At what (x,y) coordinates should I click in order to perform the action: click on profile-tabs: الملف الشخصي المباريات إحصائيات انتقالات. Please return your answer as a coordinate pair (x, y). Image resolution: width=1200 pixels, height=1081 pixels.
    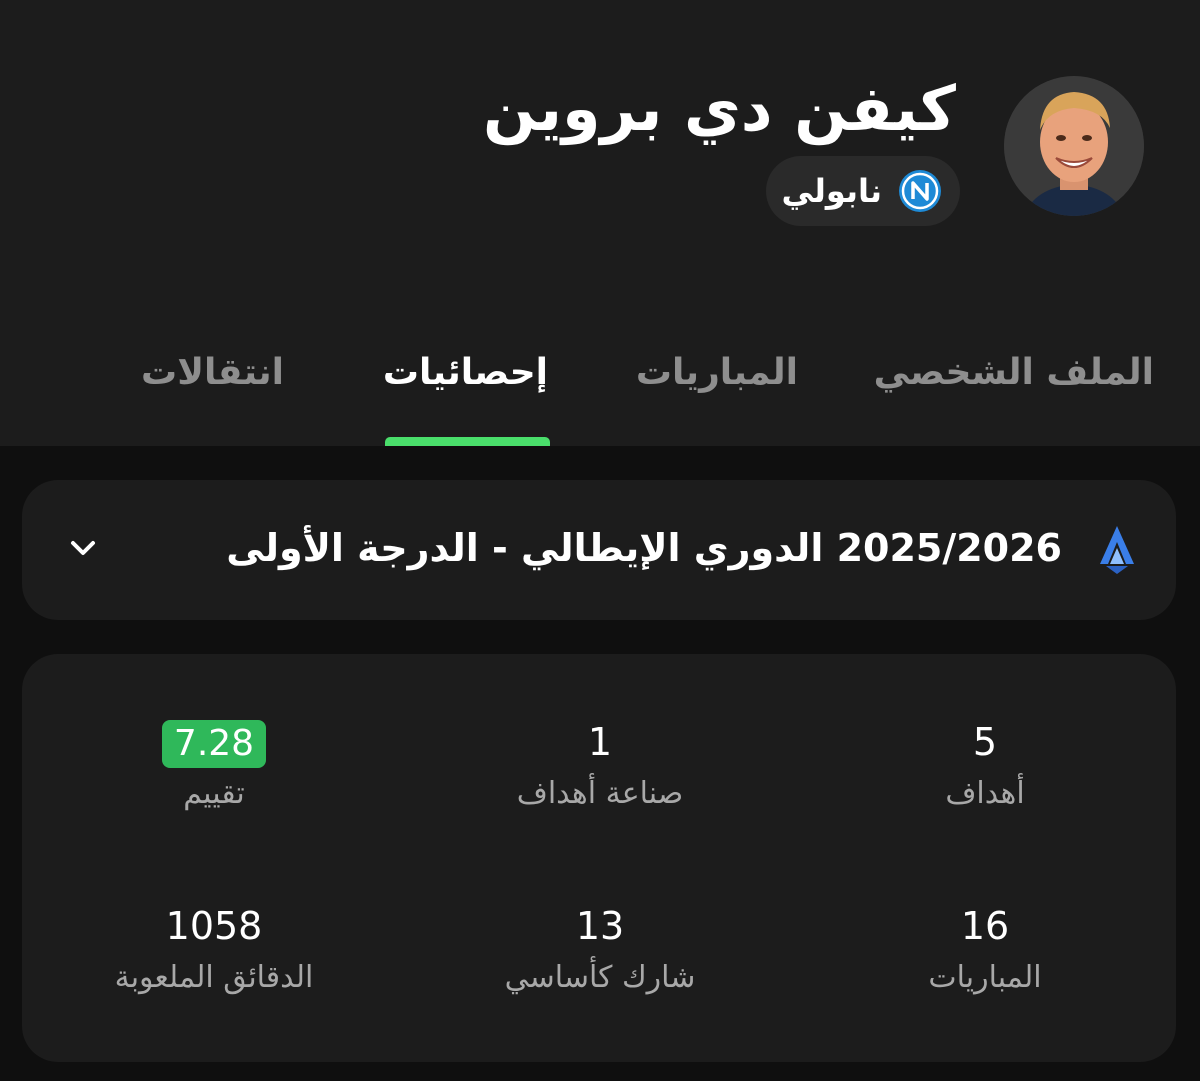
    Looking at the image, I should click on (600, 393).